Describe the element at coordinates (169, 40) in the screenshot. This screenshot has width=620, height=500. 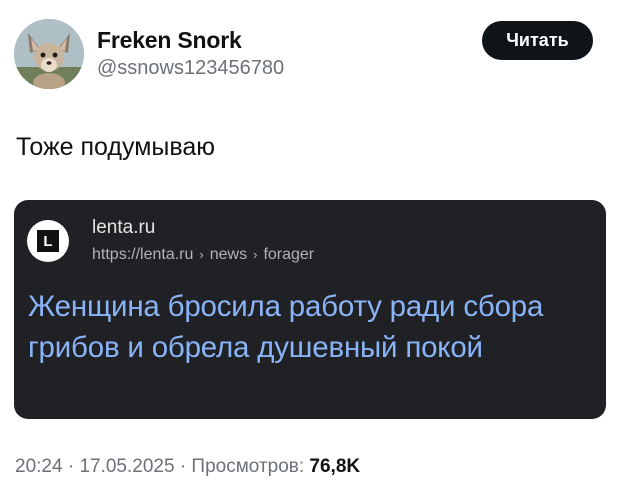
I see `author-name: Freken Snork` at that location.